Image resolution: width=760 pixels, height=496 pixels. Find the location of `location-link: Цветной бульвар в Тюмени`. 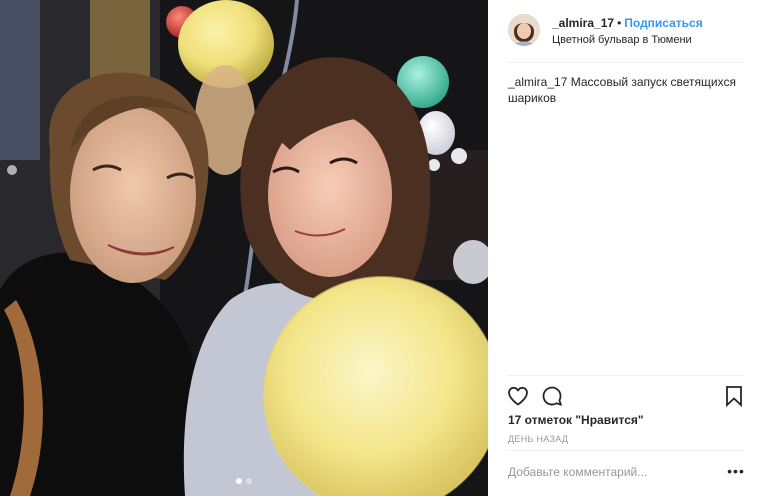

location-link: Цветной бульвар в Тюмени is located at coordinates (622, 40).